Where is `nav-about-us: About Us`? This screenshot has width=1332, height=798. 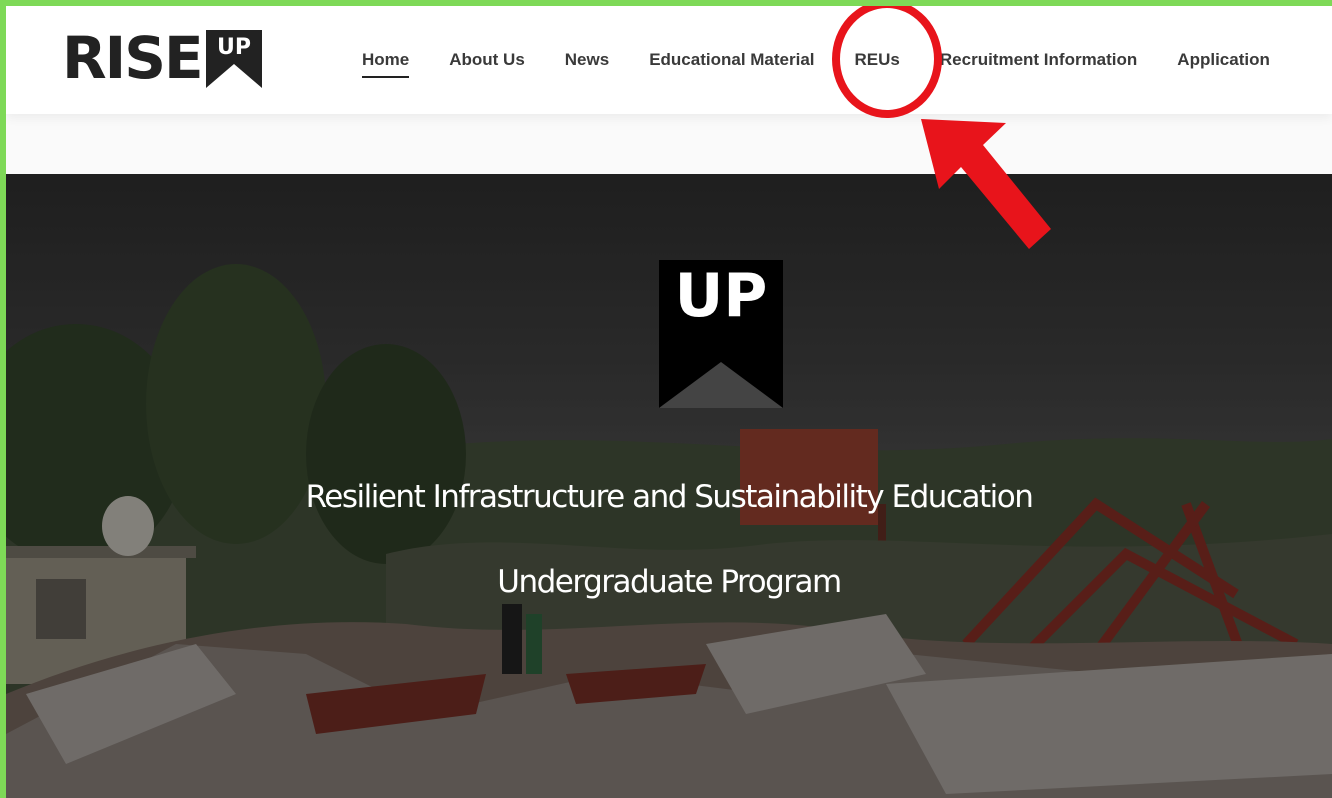
nav-about-us: About Us is located at coordinates (487, 60).